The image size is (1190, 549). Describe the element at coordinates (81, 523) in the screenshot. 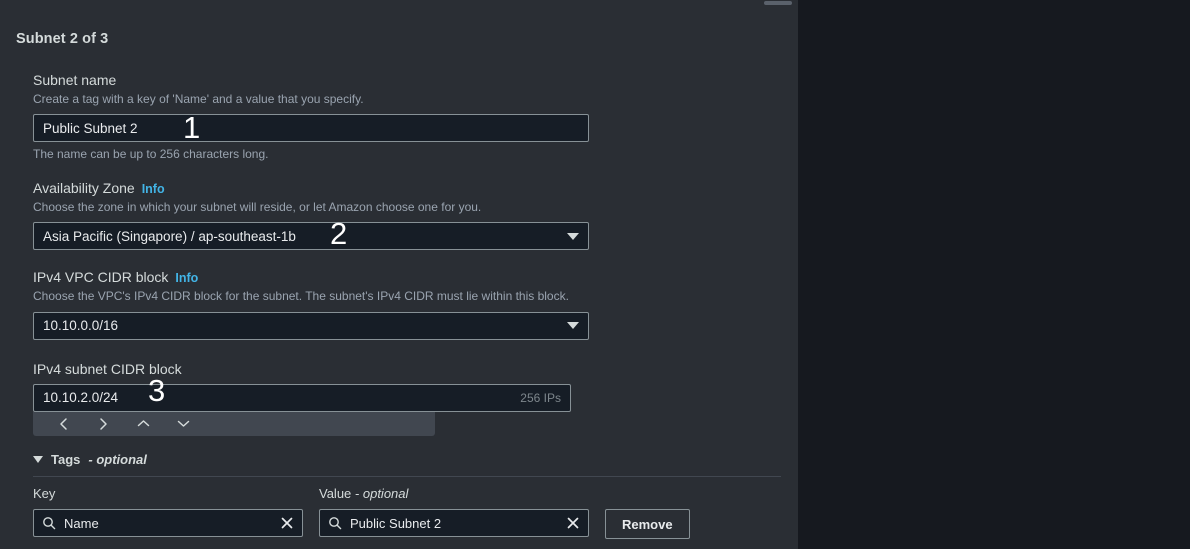

I see `tag-key-value: Name` at that location.